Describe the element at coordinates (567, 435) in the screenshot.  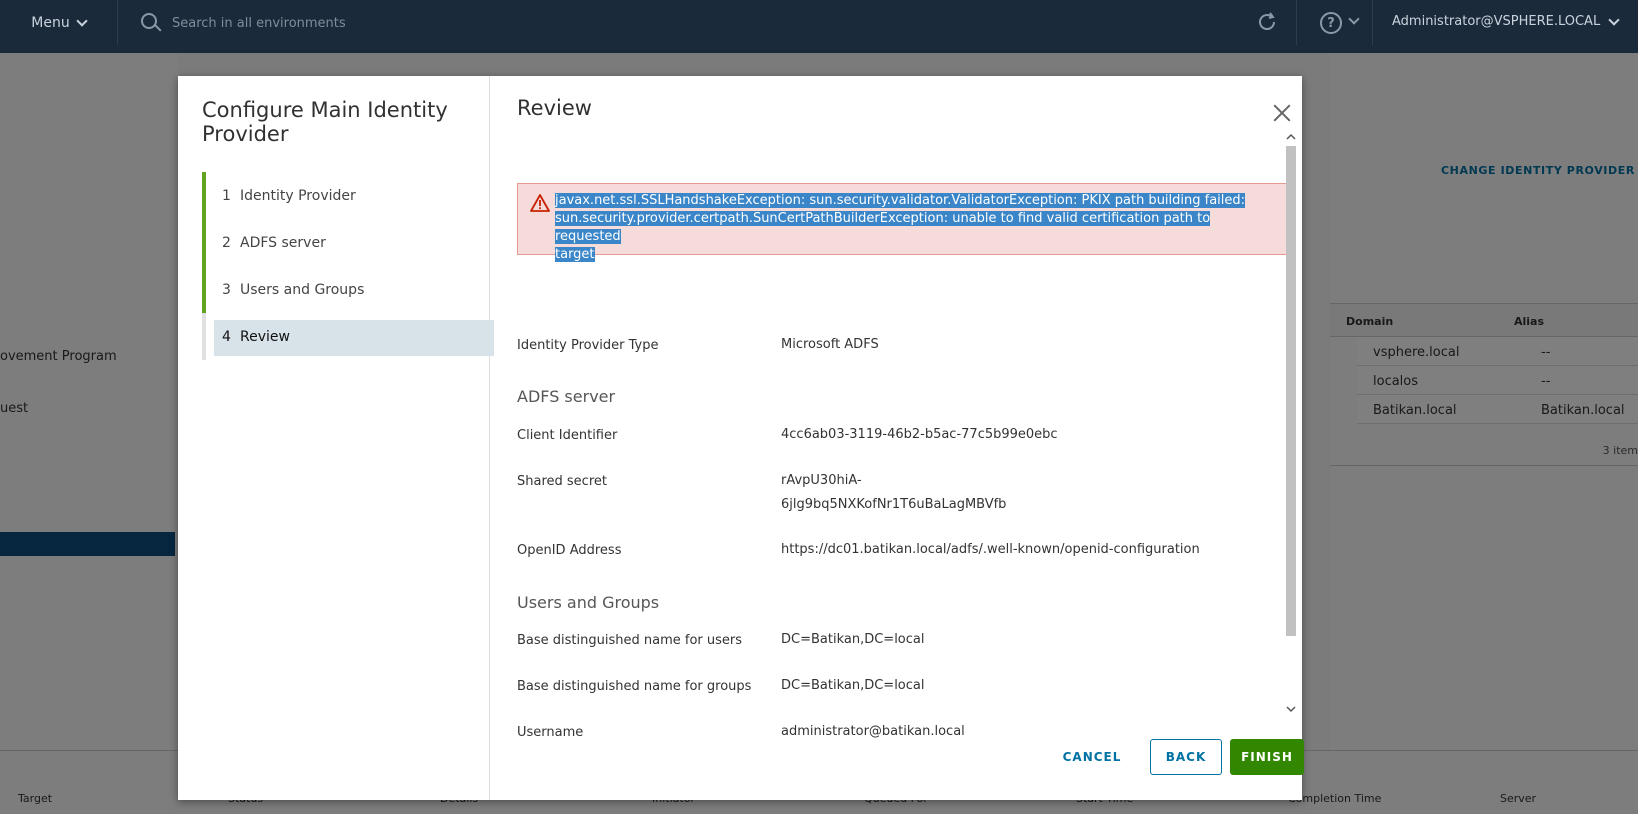
I see `field-label: Client Identifier` at that location.